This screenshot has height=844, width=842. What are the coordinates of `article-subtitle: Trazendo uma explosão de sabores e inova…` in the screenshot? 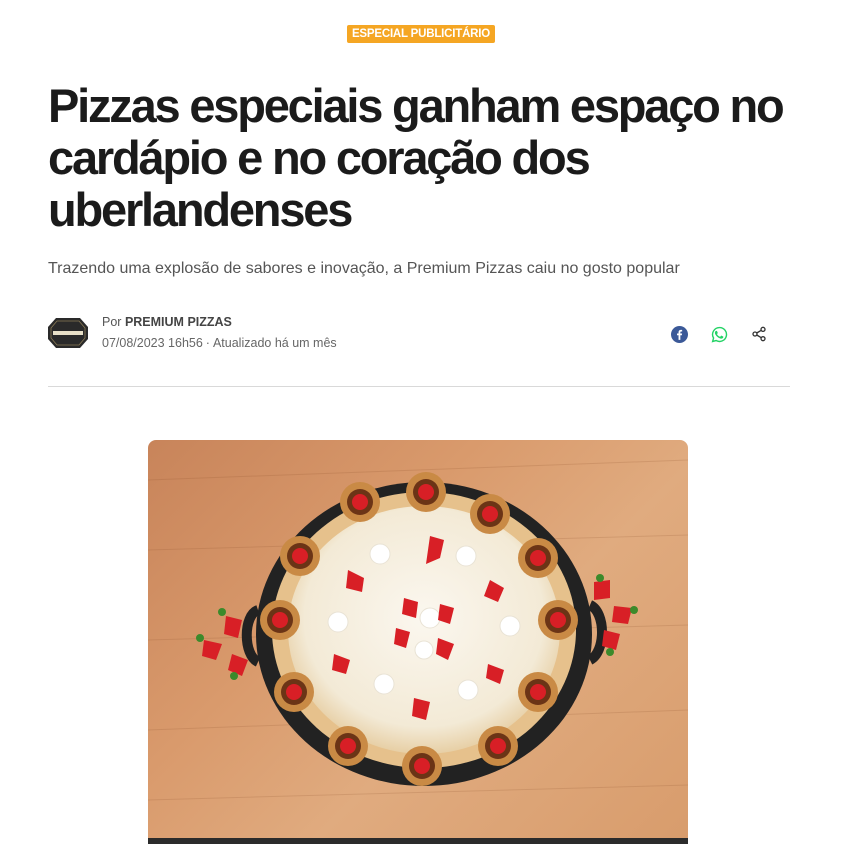 It's located at (364, 268).